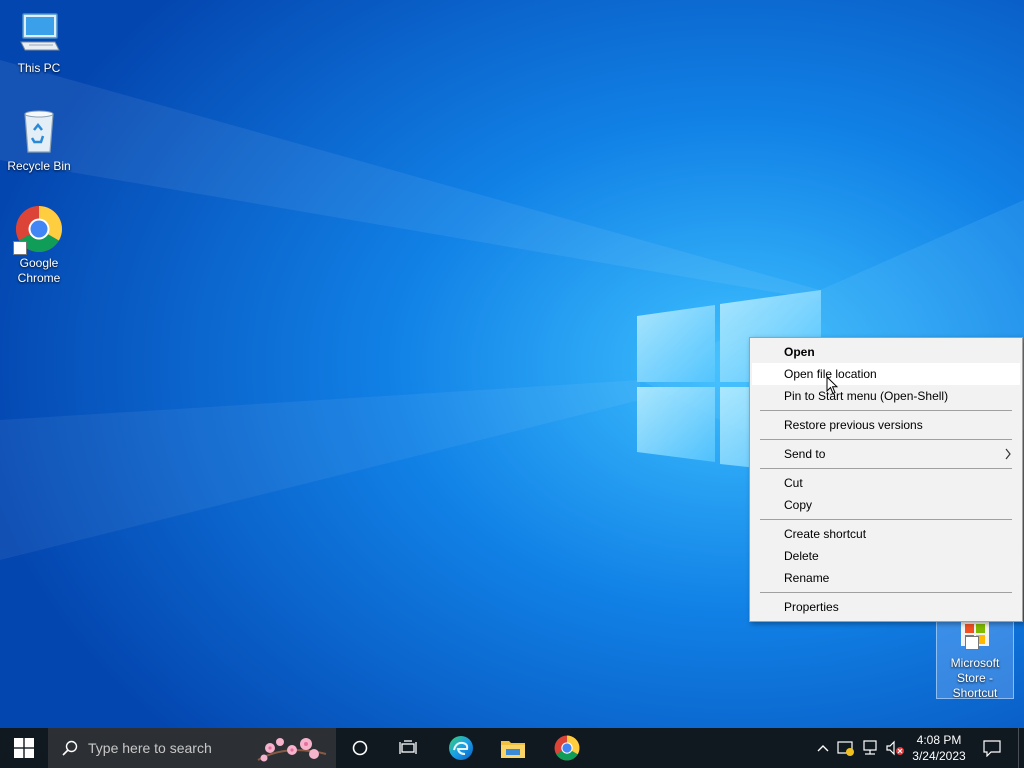 The height and width of the screenshot is (768, 1024). I want to click on menu-item-label: Send to, so click(805, 454).